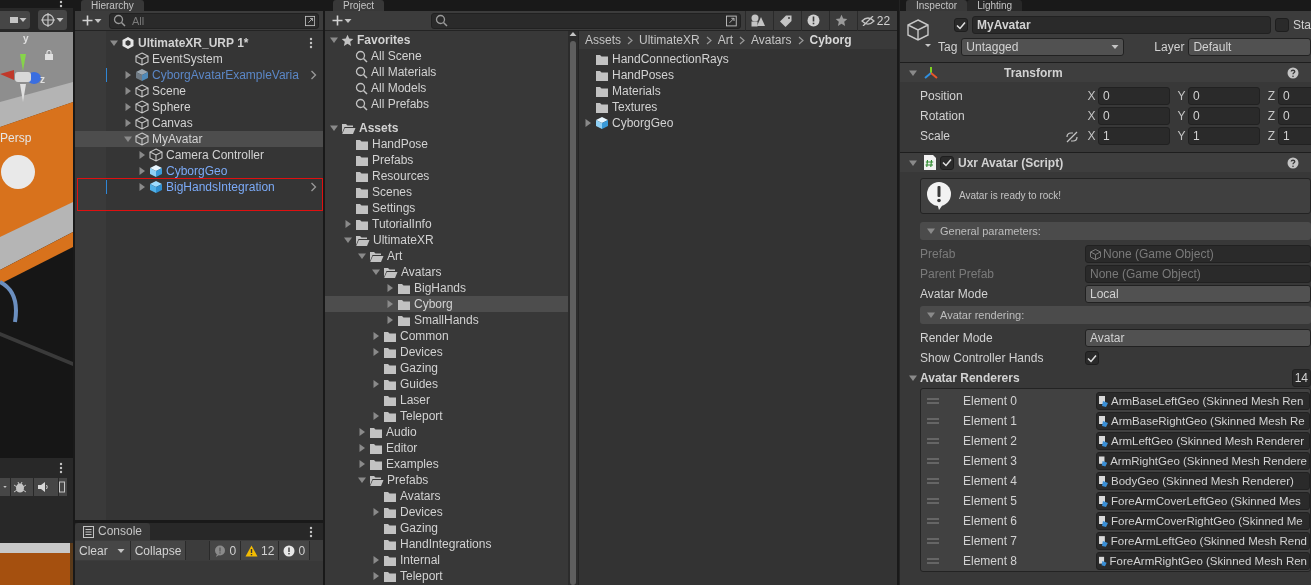  Describe the element at coordinates (446, 432) in the screenshot. I see `project-tree-item: Audio` at that location.